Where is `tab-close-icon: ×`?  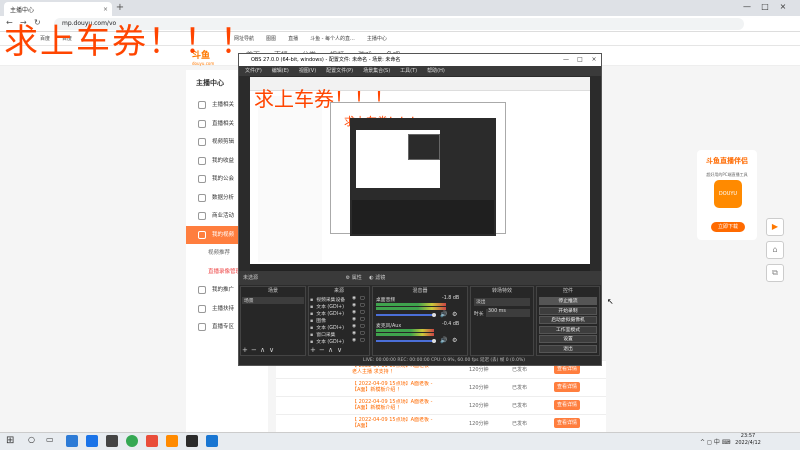 tab-close-icon: × is located at coordinates (105, 9).